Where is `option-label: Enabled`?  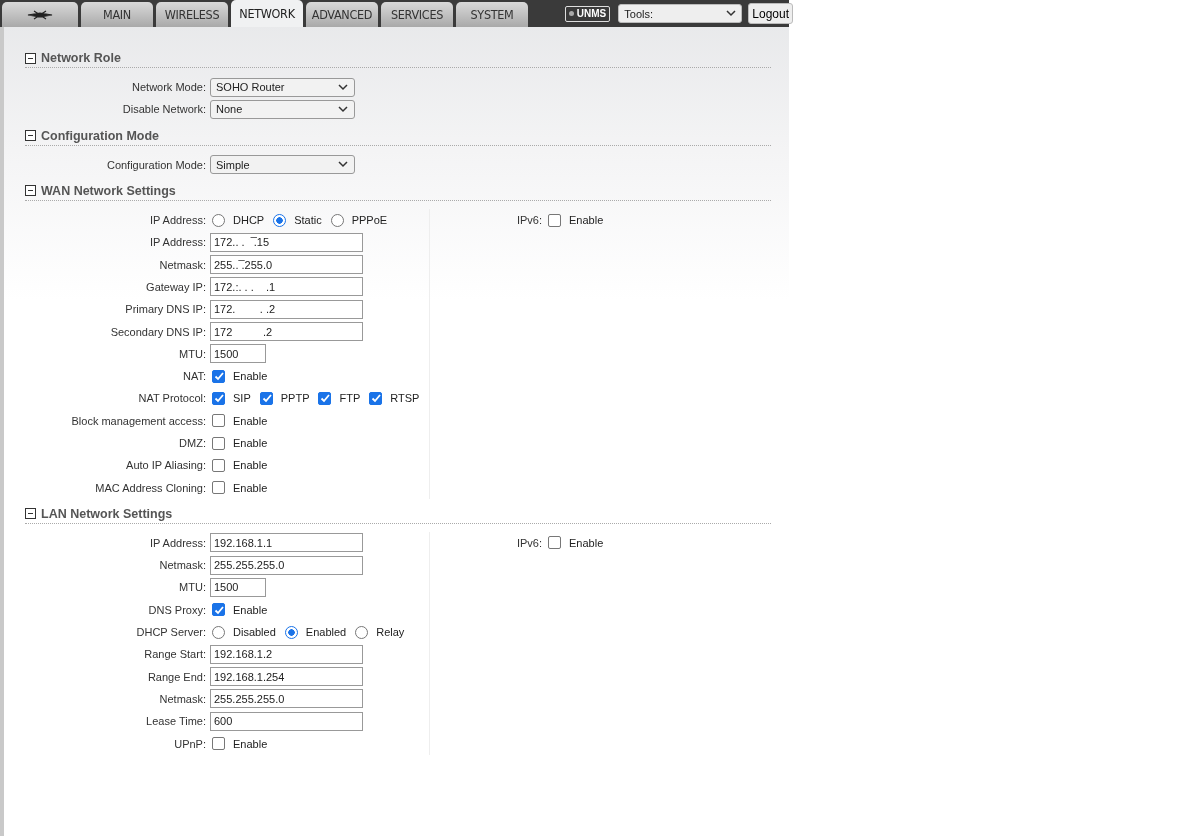
option-label: Enabled is located at coordinates (326, 632).